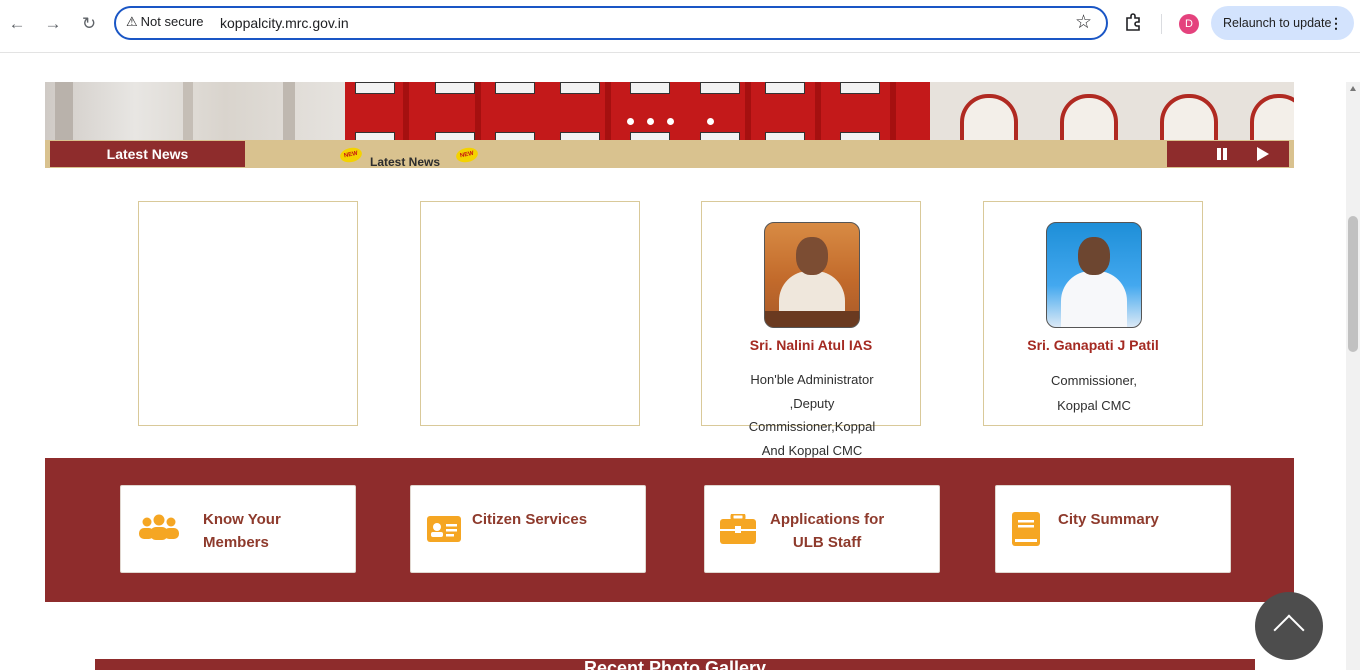 The width and height of the screenshot is (1360, 670). I want to click on quick-link-label-line: Know Your, so click(242, 519).